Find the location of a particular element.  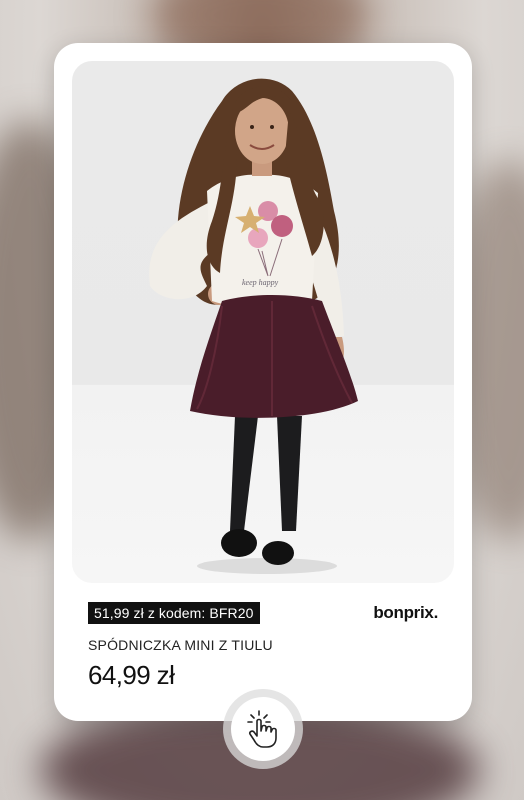

hand-tap-icon is located at coordinates (262, 729).